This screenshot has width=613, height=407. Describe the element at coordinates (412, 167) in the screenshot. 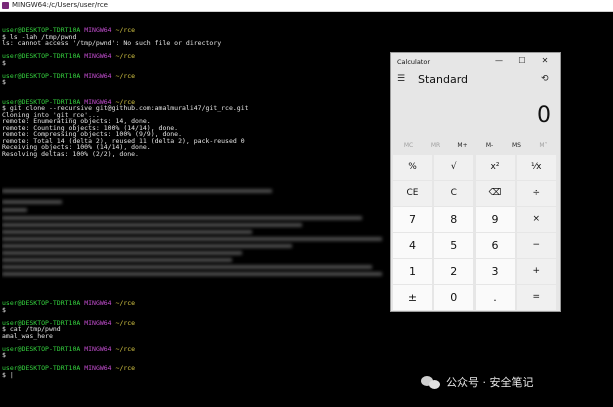

I see `key-button: %` at that location.